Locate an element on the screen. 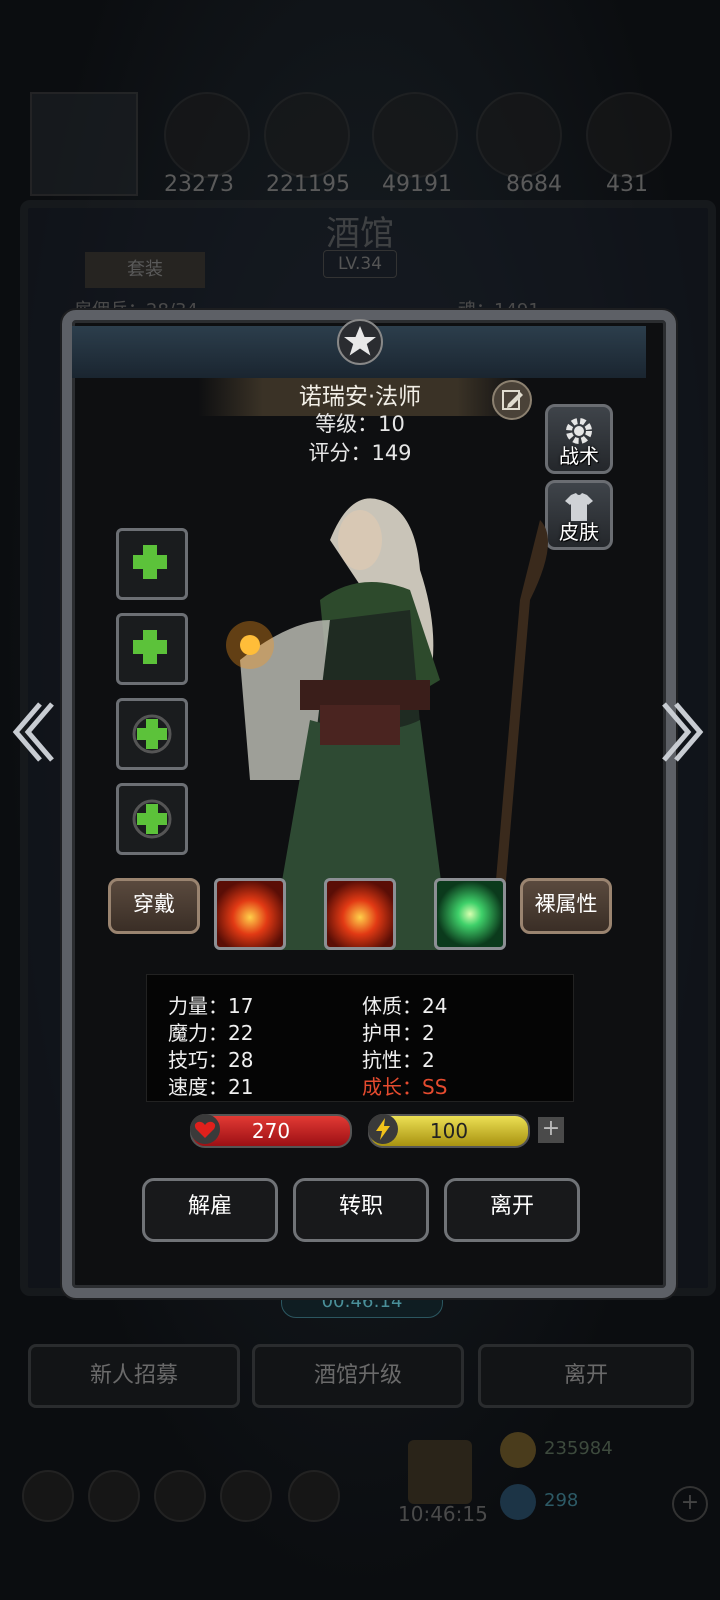 This screenshot has height=1600, width=720. edit-icon is located at coordinates (512, 400).